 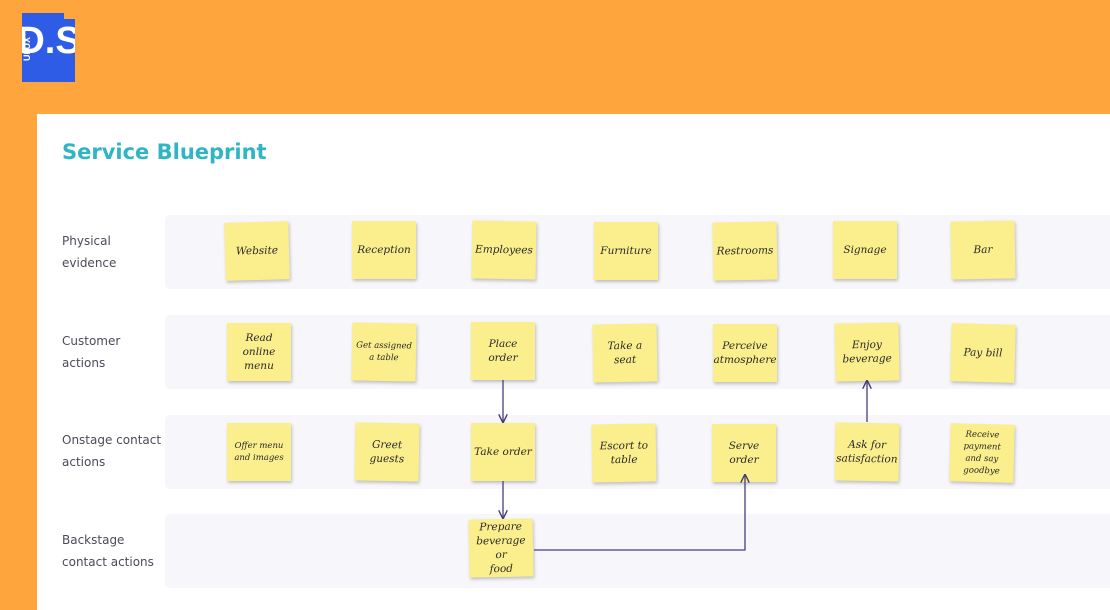 What do you see at coordinates (384, 352) in the screenshot?
I see `sticky-note: Get assigned a table` at bounding box center [384, 352].